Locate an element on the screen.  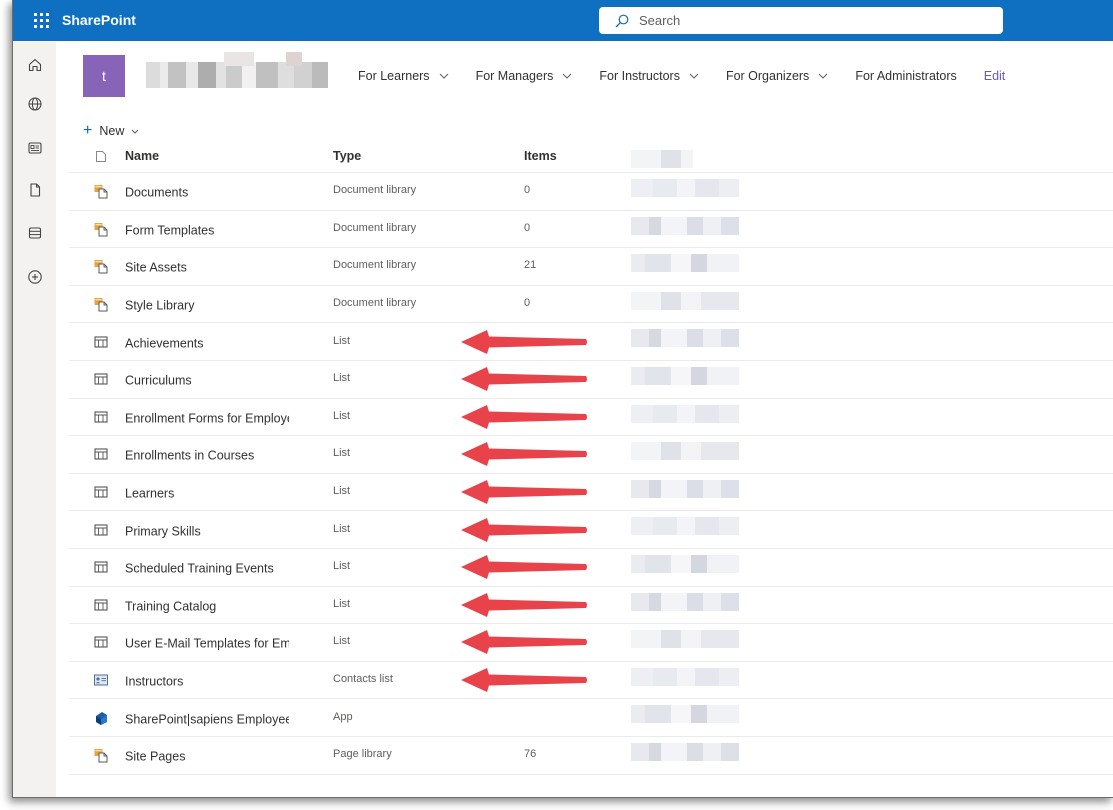
row-name-link: Site Pages is located at coordinates (207, 757).